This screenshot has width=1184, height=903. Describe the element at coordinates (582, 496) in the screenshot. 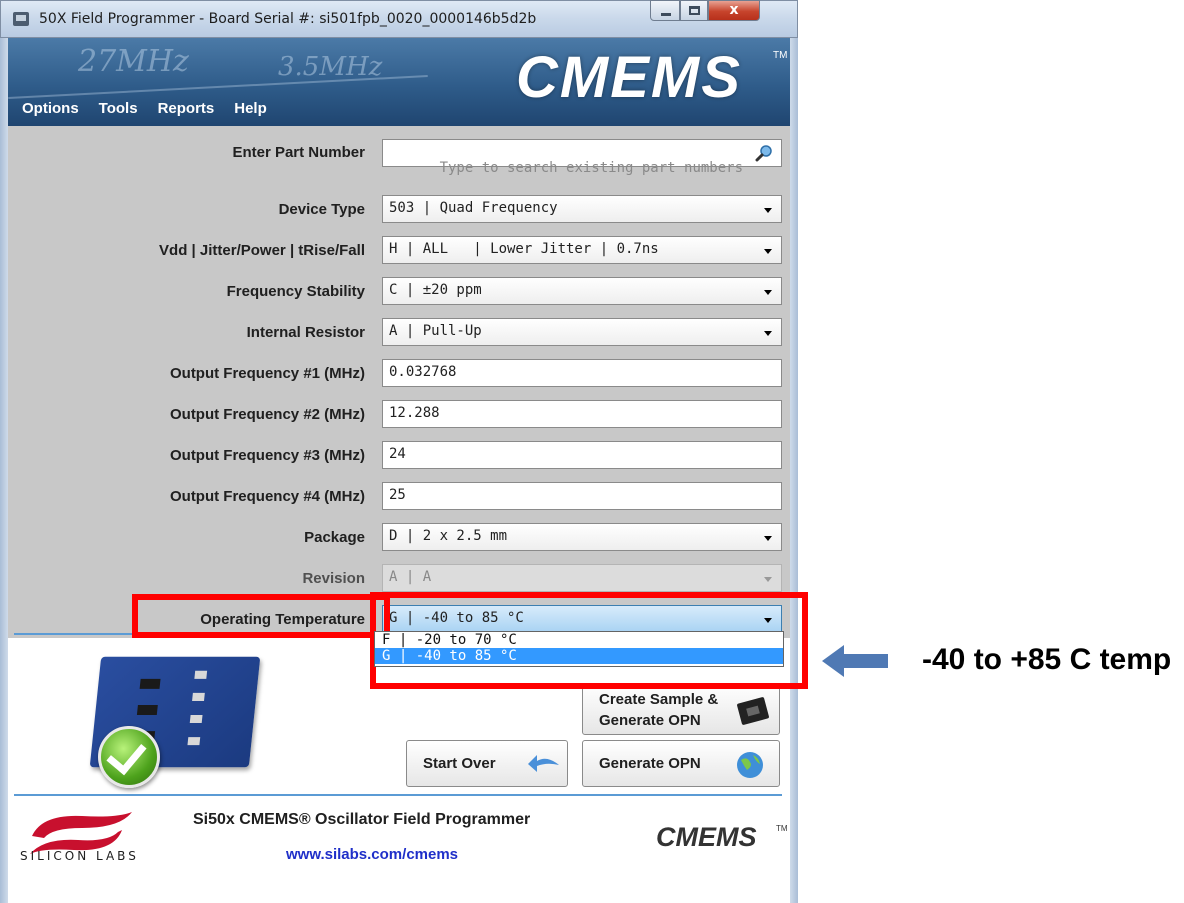

I see `freq4-input: 25` at that location.